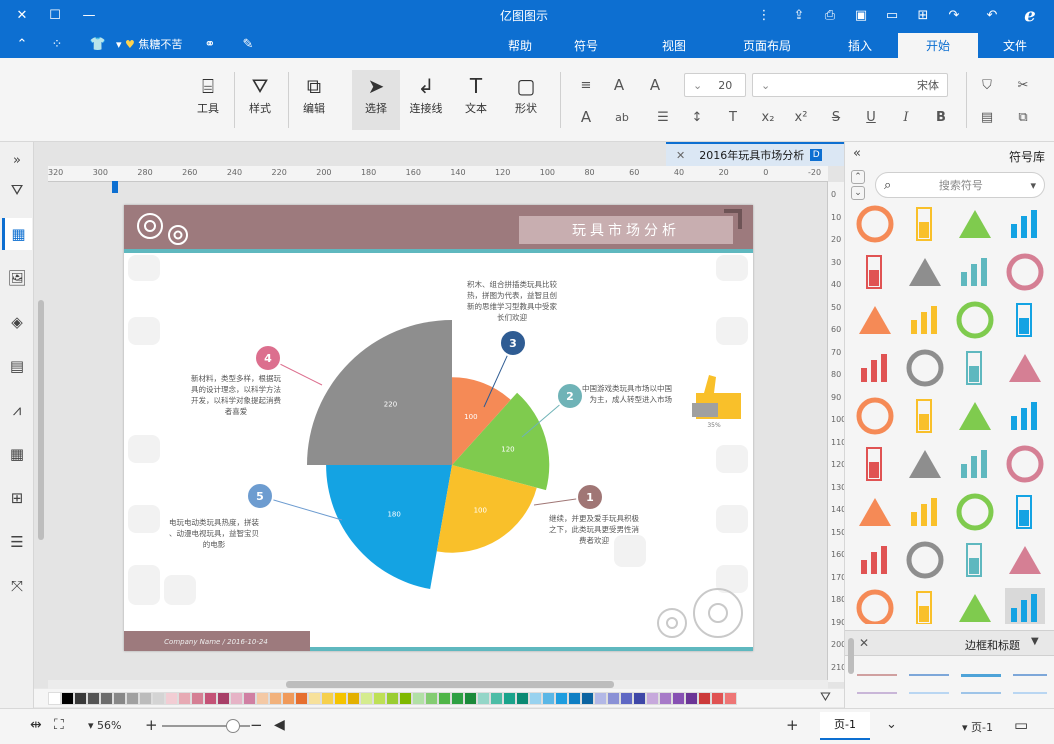  What do you see at coordinates (892, 15) in the screenshot?
I see `open-icon: ▭` at bounding box center [892, 15].